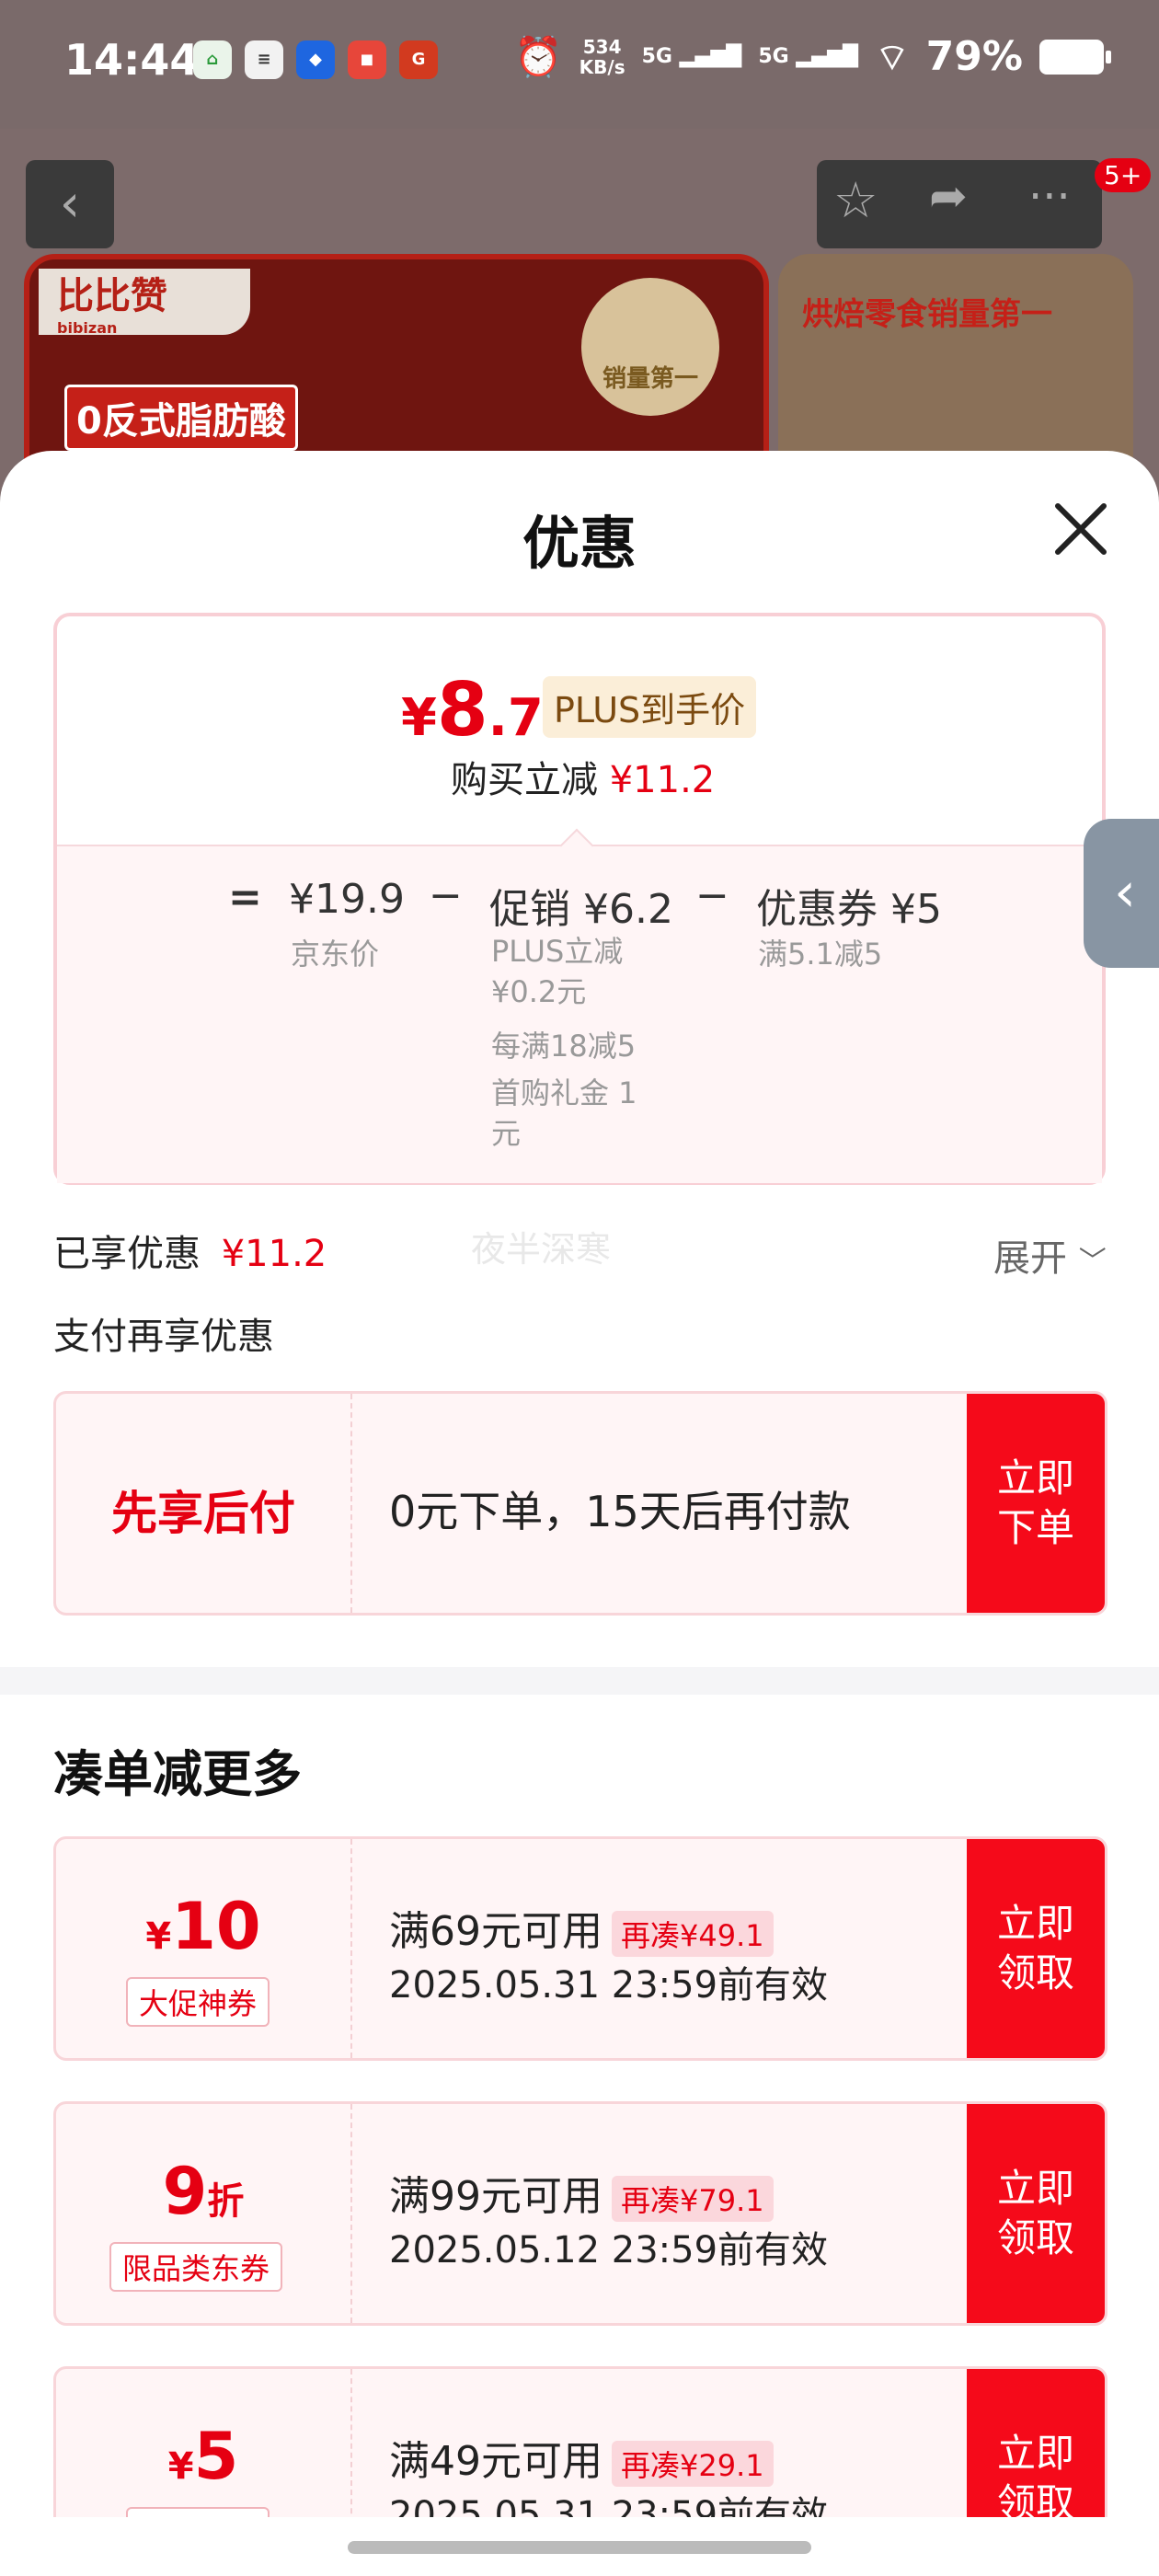  What do you see at coordinates (495, 2196) in the screenshot?
I see `coupon-condition-text: 满99元可用` at bounding box center [495, 2196].